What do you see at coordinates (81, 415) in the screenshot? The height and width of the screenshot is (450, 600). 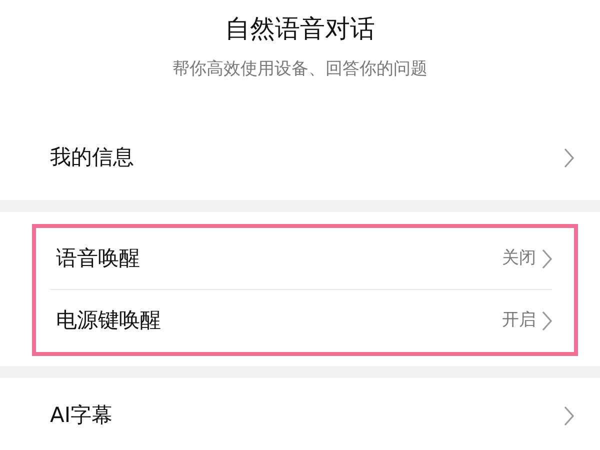 I see `item-label: AI字幕` at bounding box center [81, 415].